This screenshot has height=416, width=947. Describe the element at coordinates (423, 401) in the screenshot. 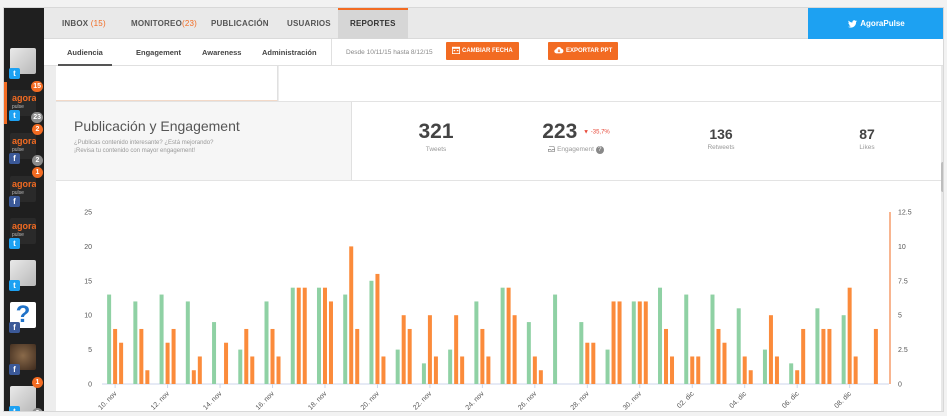

I see `x-tick-label: 22. nov` at that location.